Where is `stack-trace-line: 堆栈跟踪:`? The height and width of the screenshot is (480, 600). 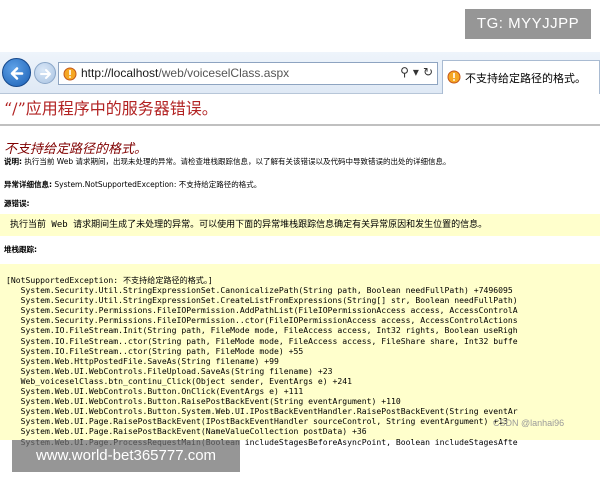
stack-trace-line: 堆栈跟踪: is located at coordinates (20, 249).